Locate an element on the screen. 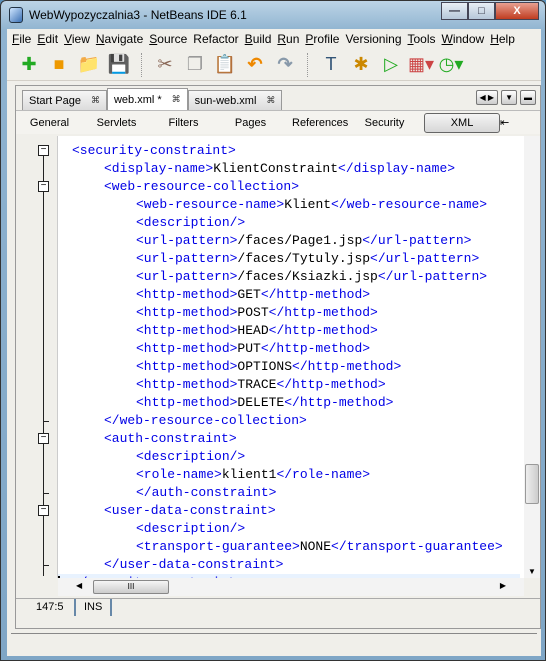 The height and width of the screenshot is (661, 546). toolbar: ✚ ■ 📁 💾 ✂ ❐ 📋 ↶ ↷ T ✱ ▷ ▦▾ ◷▾ is located at coordinates (274, 65).